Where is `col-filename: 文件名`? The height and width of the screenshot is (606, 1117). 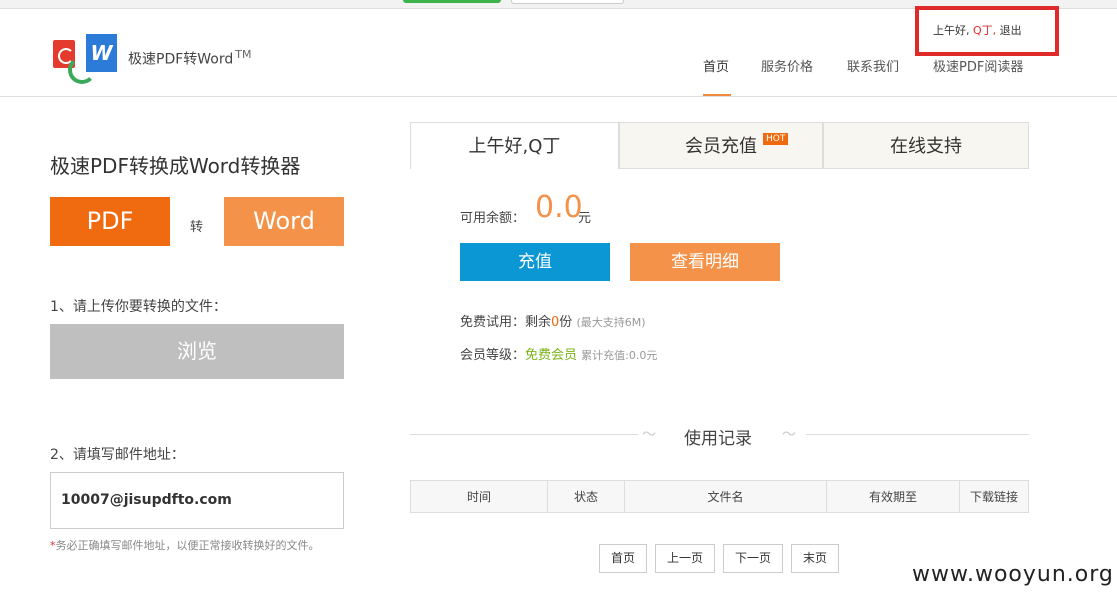 col-filename: 文件名 is located at coordinates (725, 496).